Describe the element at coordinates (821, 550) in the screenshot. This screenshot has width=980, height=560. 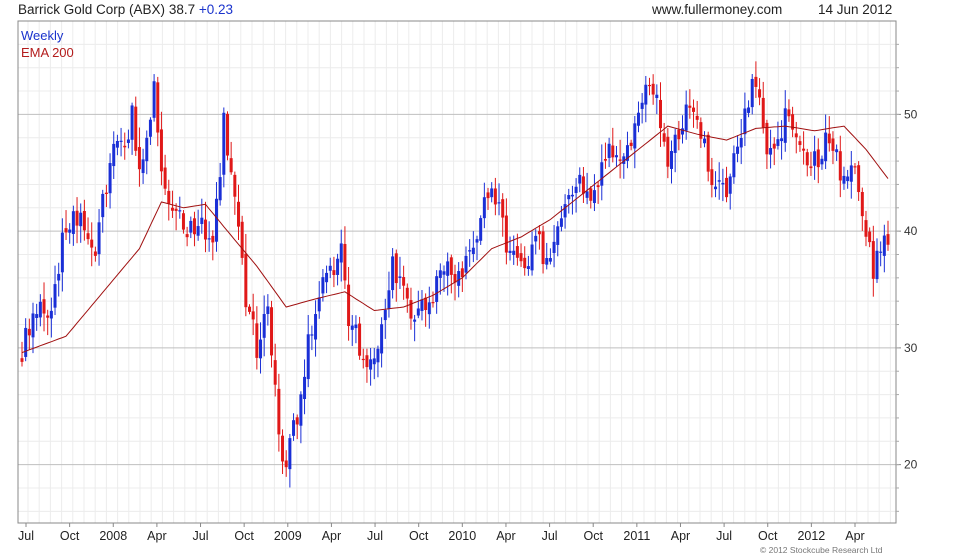
I see `copyright-notice: © 2012 Stockcube Research Ltd` at that location.